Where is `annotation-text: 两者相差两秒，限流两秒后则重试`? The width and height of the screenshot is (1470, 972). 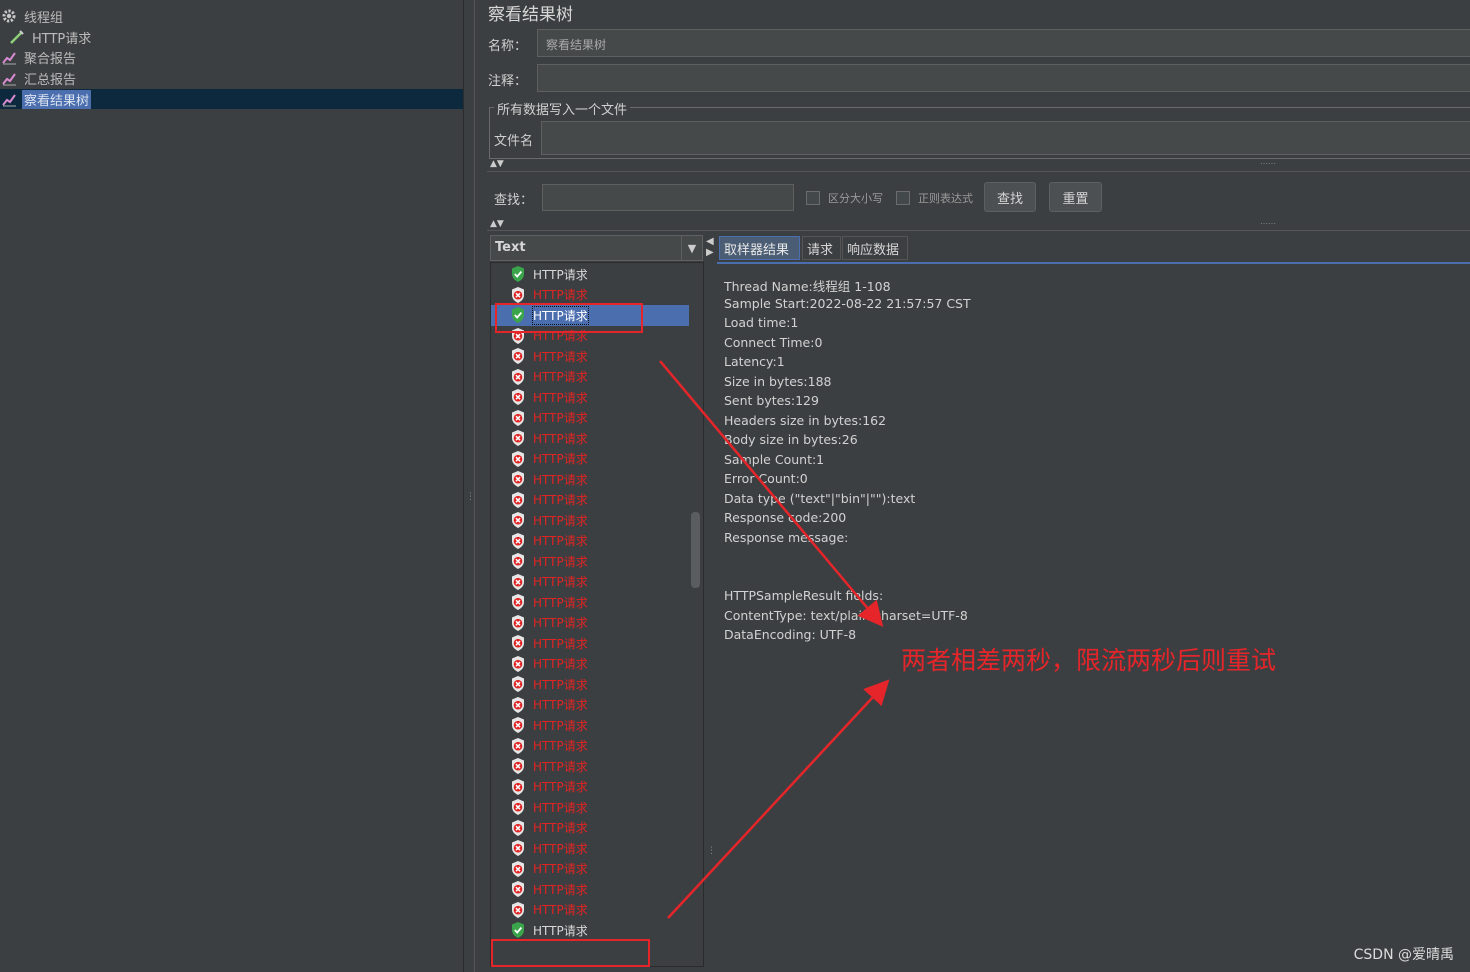
annotation-text: 两者相差两秒，限流两秒后则重试 is located at coordinates (1089, 660).